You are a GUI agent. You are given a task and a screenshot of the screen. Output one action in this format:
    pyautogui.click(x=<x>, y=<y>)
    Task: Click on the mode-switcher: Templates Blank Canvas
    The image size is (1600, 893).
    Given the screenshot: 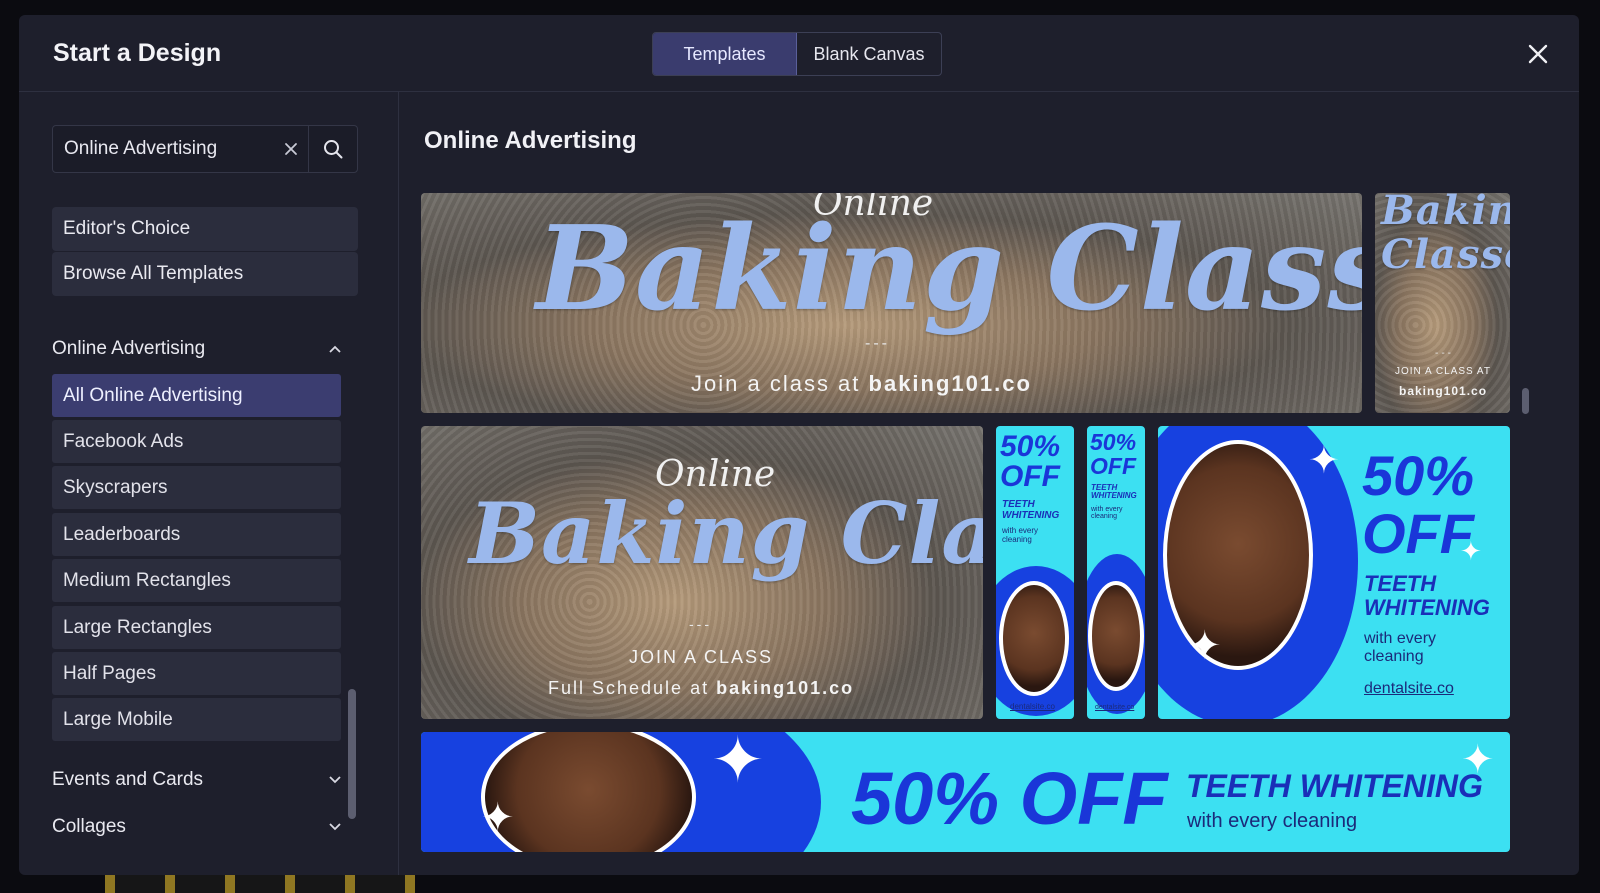 What is the action you would take?
    pyautogui.click(x=797, y=54)
    